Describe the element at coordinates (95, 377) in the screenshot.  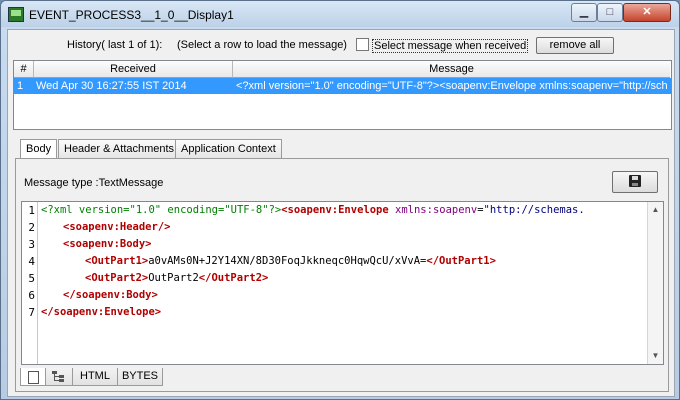
I see `tab-html: HTML` at that location.